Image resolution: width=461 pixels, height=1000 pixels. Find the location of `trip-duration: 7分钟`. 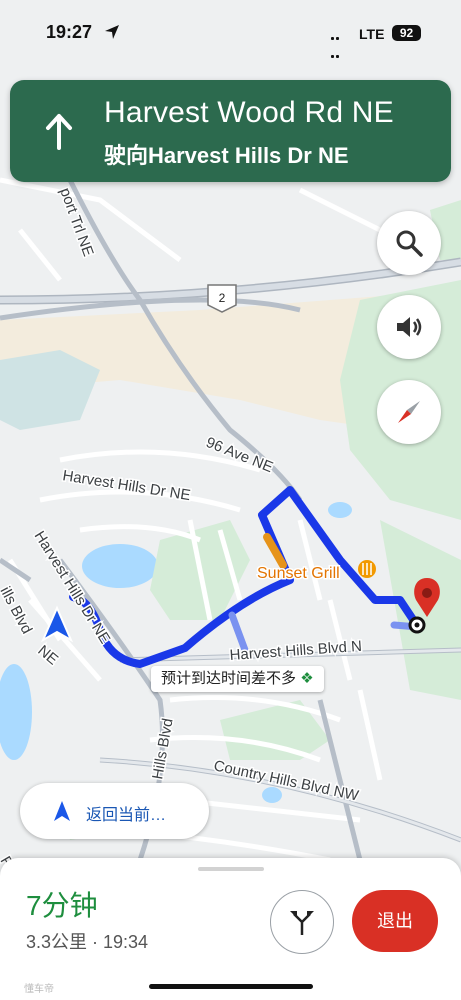

trip-duration: 7分钟 is located at coordinates (62, 905).